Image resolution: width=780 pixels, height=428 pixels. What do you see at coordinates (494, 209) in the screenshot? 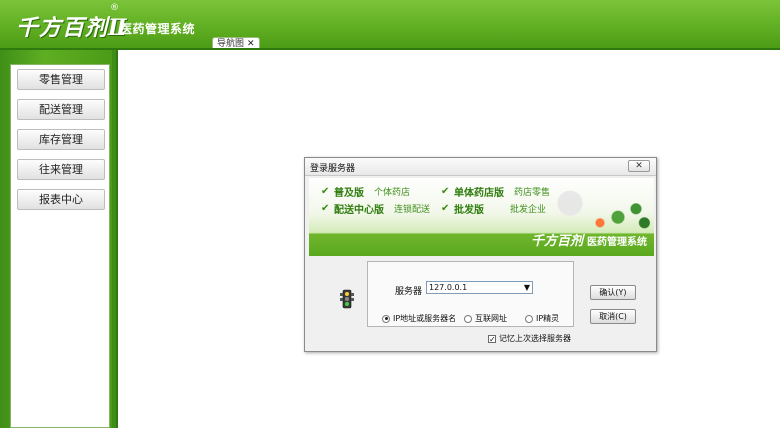
I see `feature-wholesale: ✔ 批发版 批发企业` at bounding box center [494, 209].